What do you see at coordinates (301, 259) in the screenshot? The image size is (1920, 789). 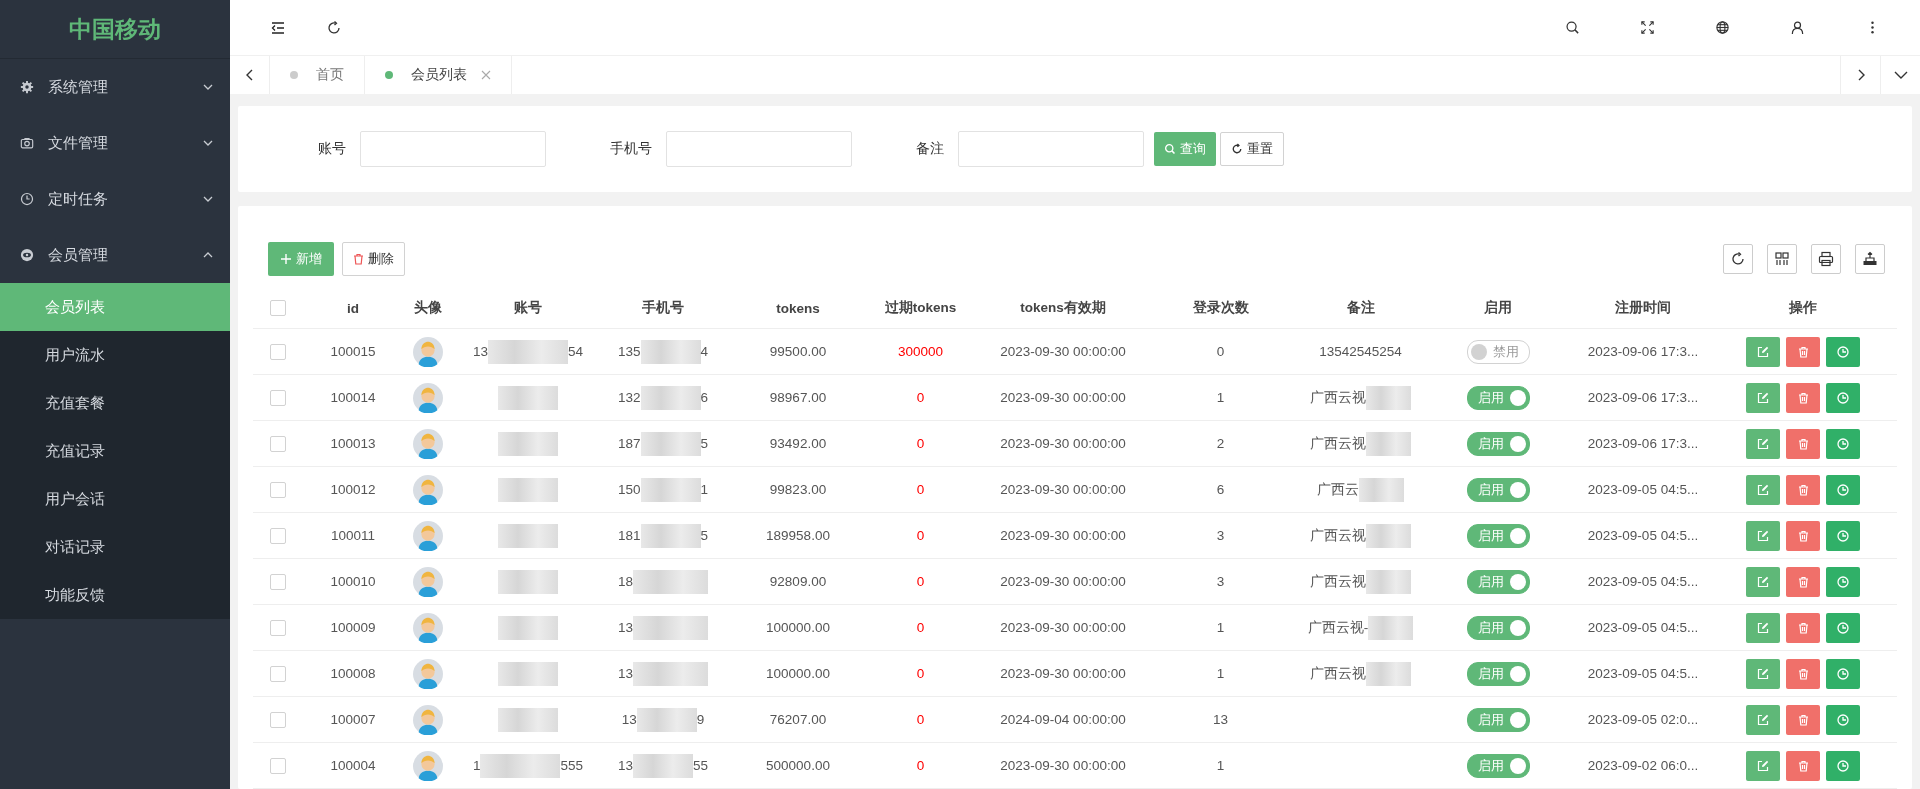 I see `add-button: 新增` at bounding box center [301, 259].